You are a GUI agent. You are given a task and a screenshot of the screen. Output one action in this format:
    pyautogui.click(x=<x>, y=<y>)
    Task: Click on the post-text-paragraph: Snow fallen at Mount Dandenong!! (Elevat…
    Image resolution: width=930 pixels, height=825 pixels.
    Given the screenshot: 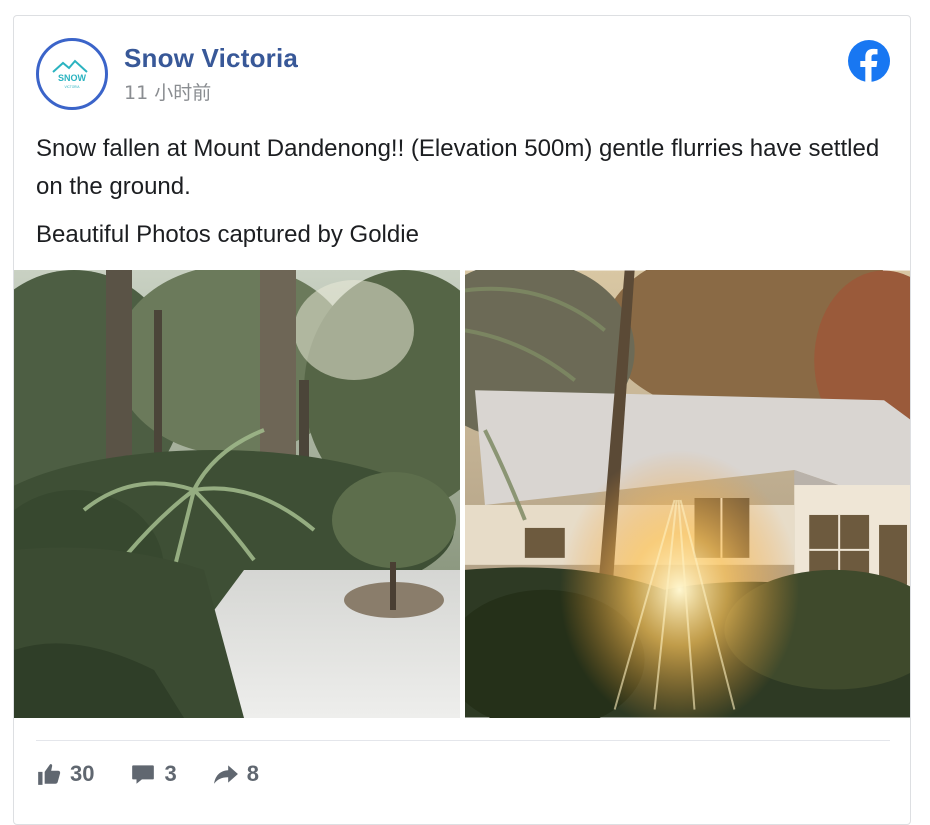 What is the action you would take?
    pyautogui.click(x=458, y=167)
    